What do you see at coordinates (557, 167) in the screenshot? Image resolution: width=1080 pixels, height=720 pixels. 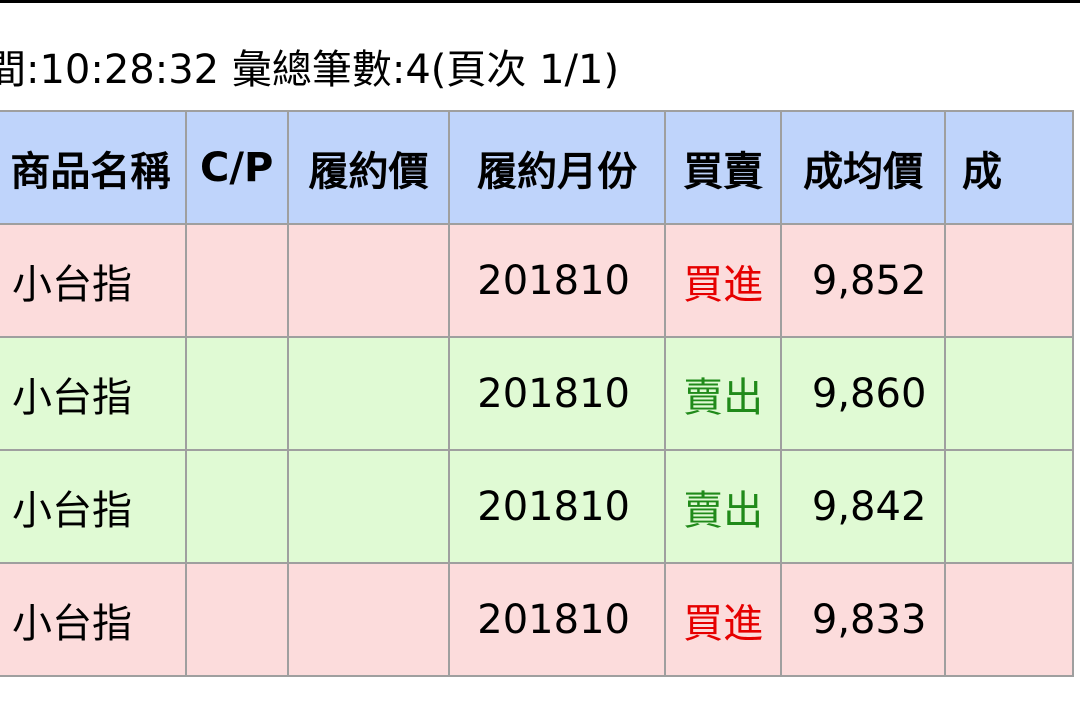 I see `header-contract-month: 履約月份` at bounding box center [557, 167].